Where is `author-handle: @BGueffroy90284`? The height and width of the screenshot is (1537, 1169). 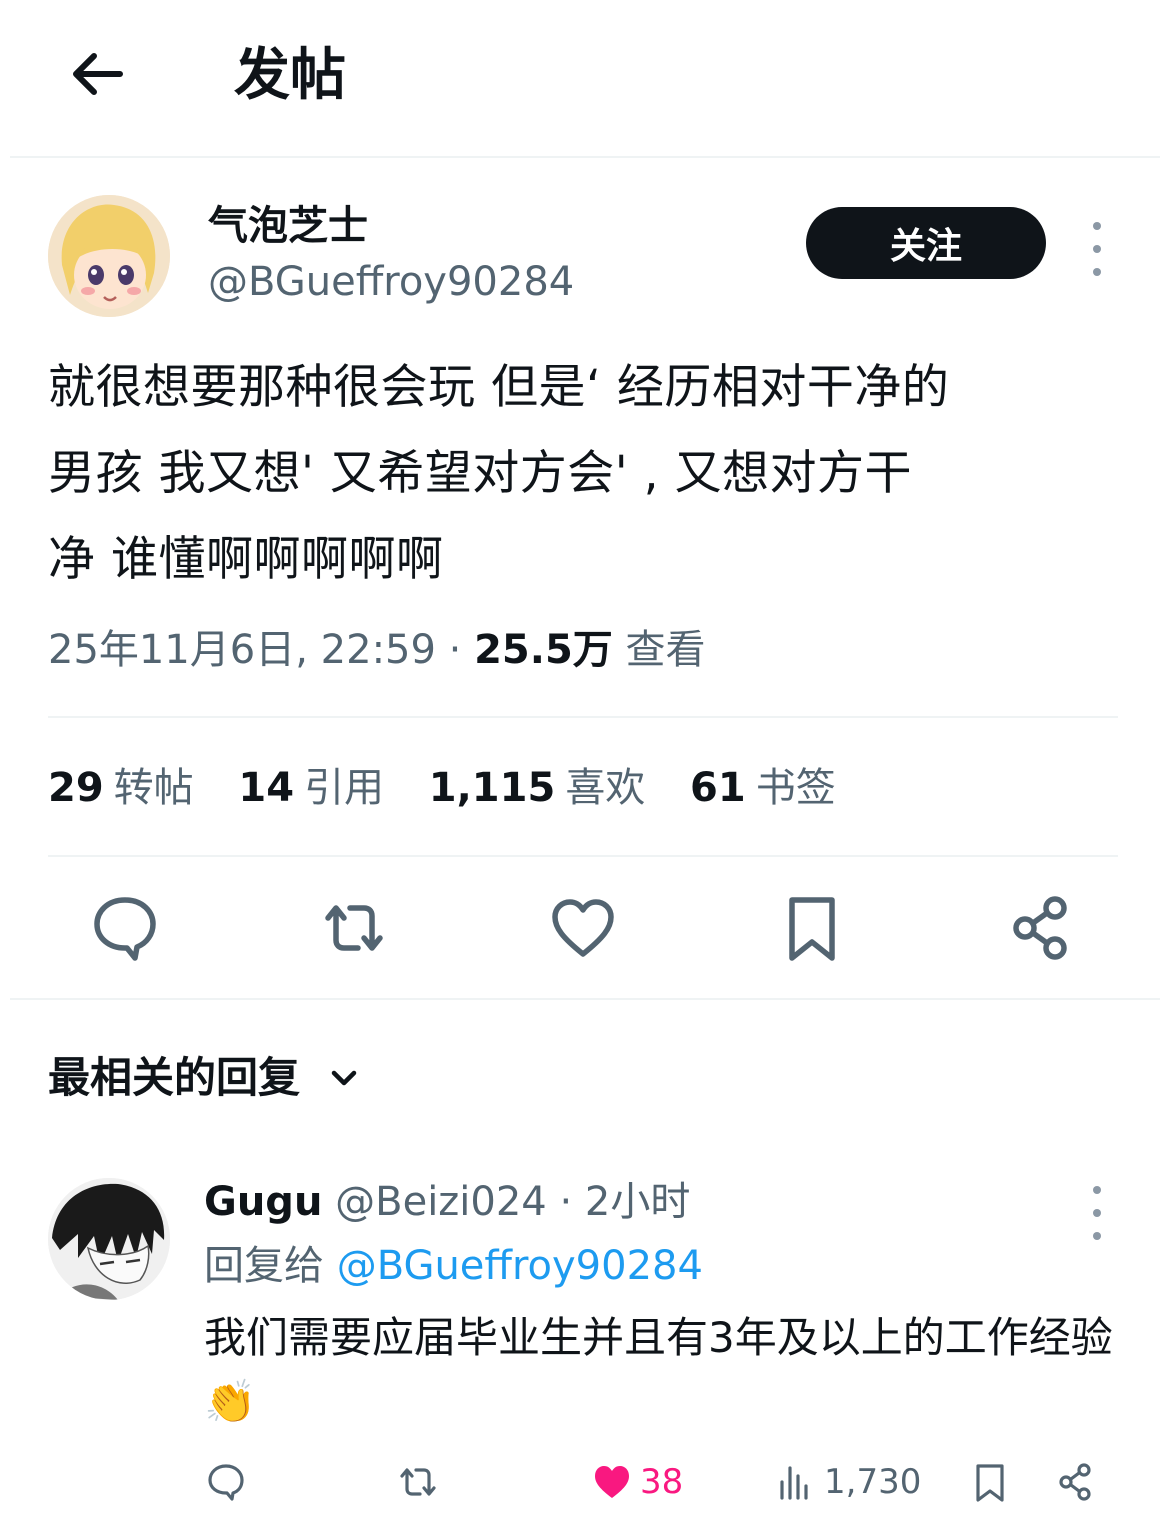
author-handle: @BGueffroy90284 is located at coordinates (391, 282).